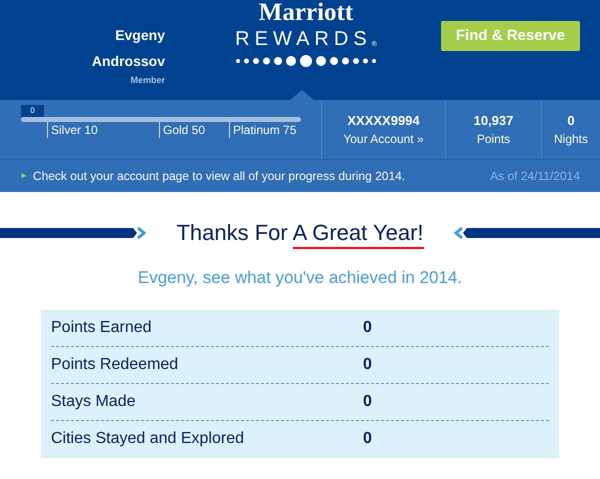 The width and height of the screenshot is (600, 479). What do you see at coordinates (571, 121) in the screenshot?
I see `stat-value: 0` at bounding box center [571, 121].